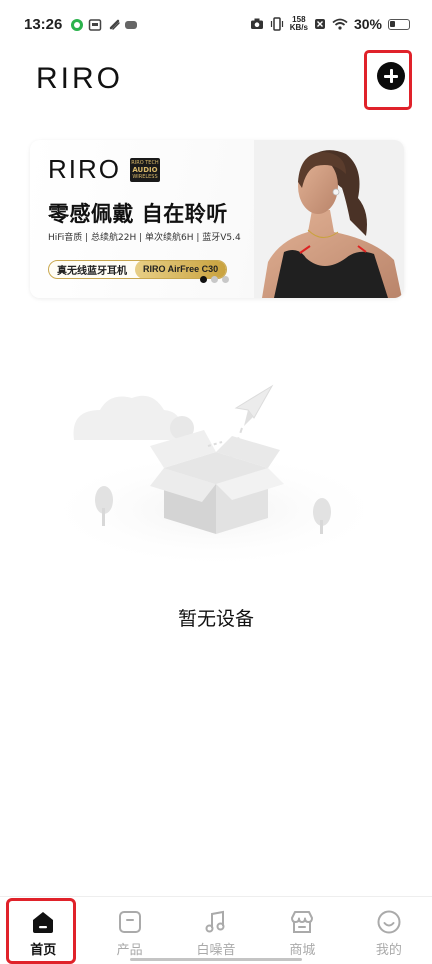 This screenshot has height=964, width=432. Describe the element at coordinates (216, 80) in the screenshot. I see `app-header: RIRO` at that location.